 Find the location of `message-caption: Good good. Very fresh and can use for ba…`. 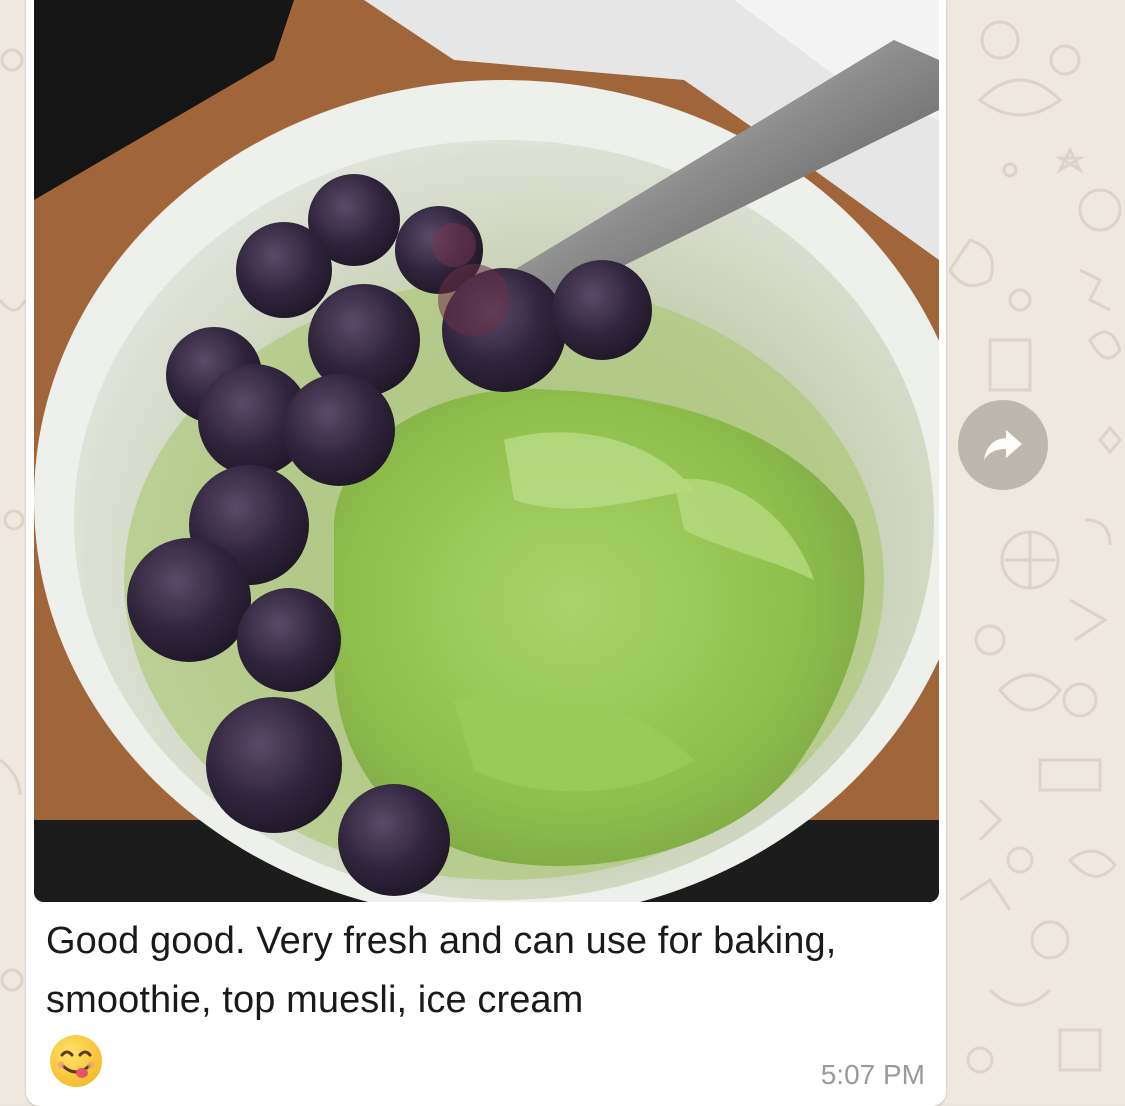

message-caption: Good good. Very fresh and can use for ba… is located at coordinates (441, 970).